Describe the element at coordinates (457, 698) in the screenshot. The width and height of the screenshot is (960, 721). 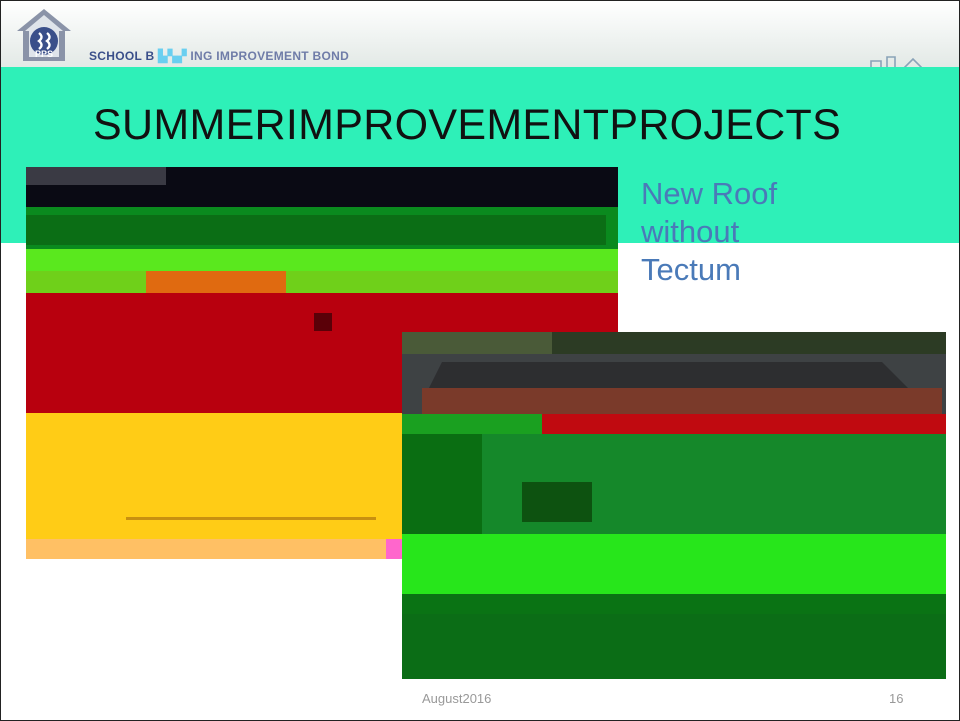
I see `footer-date: August2016` at that location.